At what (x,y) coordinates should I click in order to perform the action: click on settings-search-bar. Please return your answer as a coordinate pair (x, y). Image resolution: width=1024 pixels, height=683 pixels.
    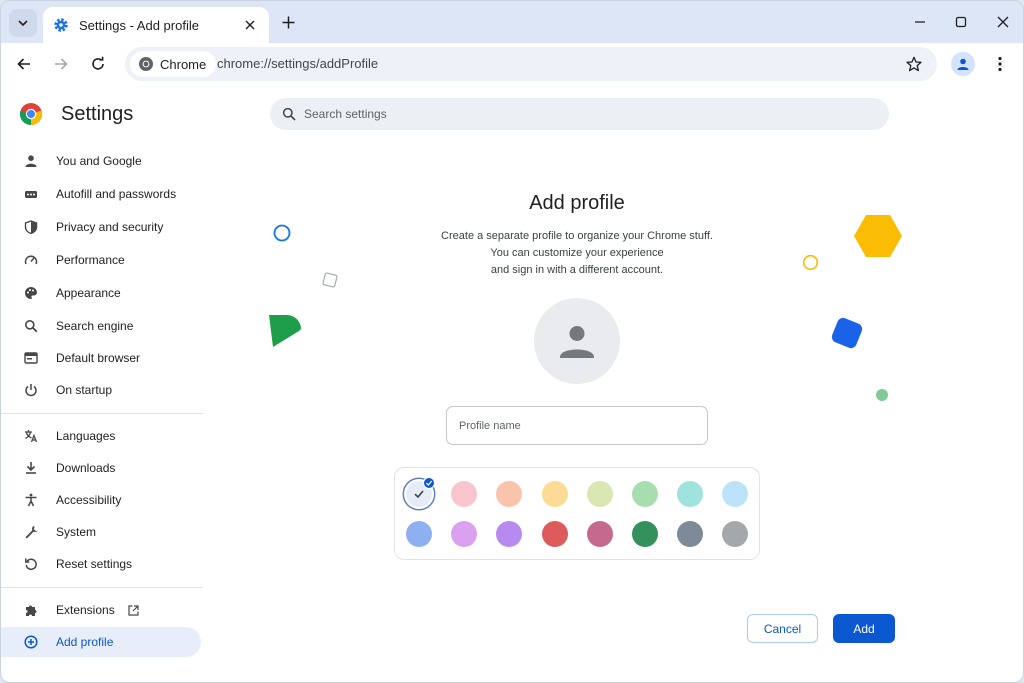
    Looking at the image, I should click on (579, 114).